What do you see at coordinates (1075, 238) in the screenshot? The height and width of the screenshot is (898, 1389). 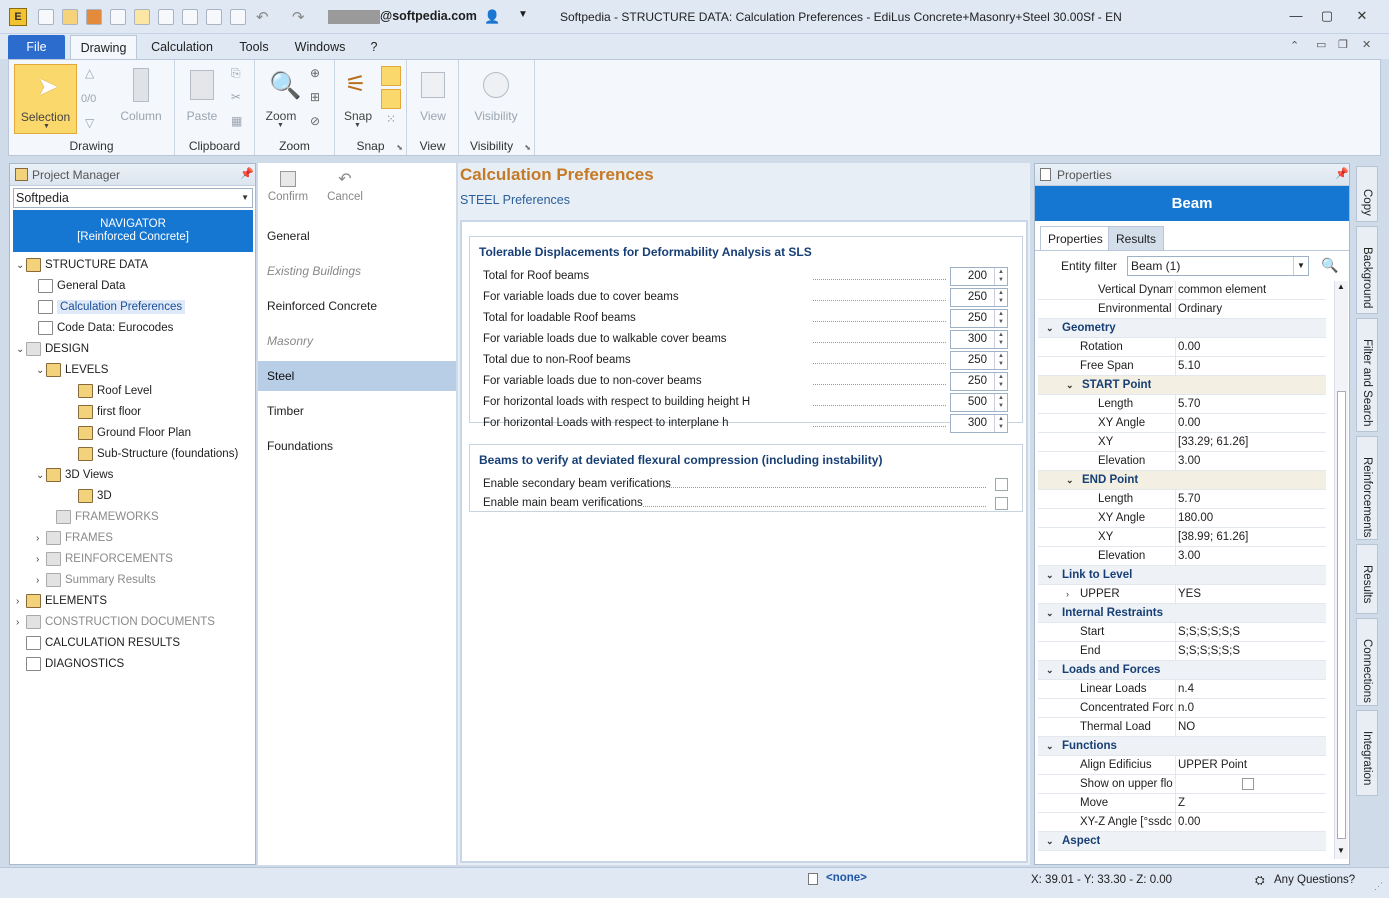 I see `tab-properties: Properties` at bounding box center [1075, 238].